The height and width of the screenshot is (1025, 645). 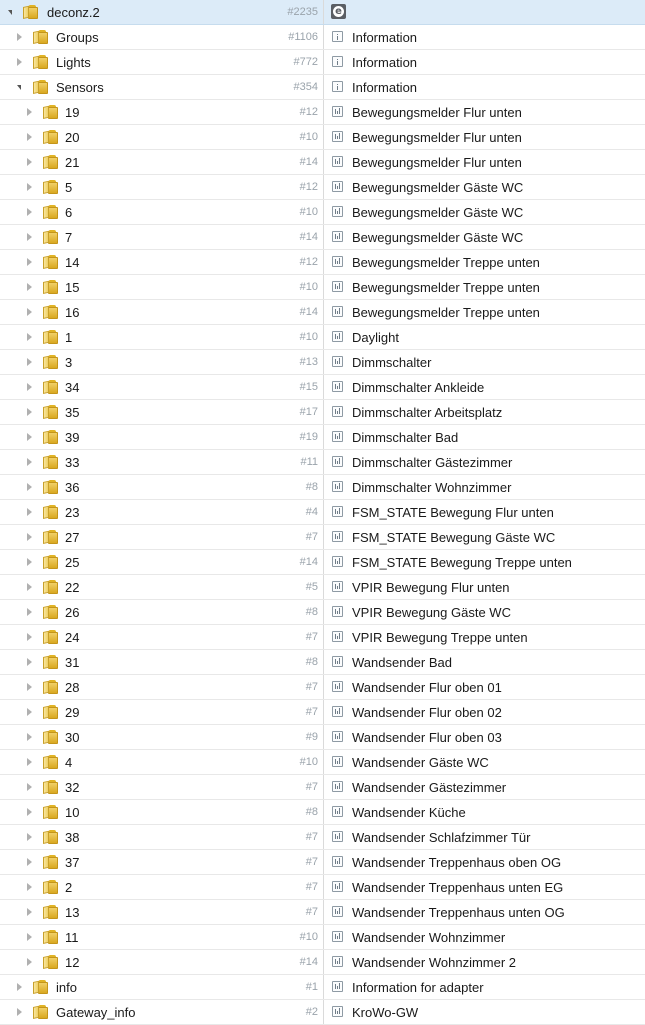 I want to click on tree-row: 11 #10 Wandsender Wohnzimmer, so click(x=322, y=937).